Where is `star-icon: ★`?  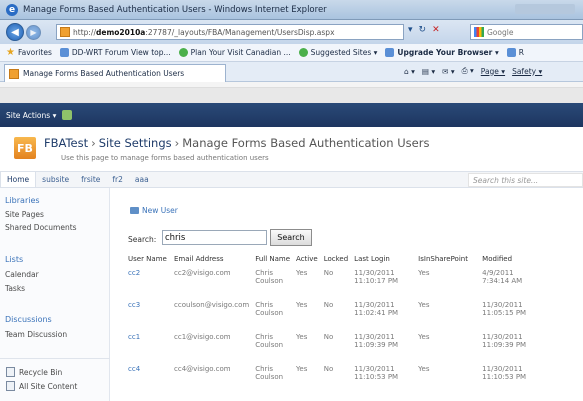
star-icon: ★ is located at coordinates (10, 52).